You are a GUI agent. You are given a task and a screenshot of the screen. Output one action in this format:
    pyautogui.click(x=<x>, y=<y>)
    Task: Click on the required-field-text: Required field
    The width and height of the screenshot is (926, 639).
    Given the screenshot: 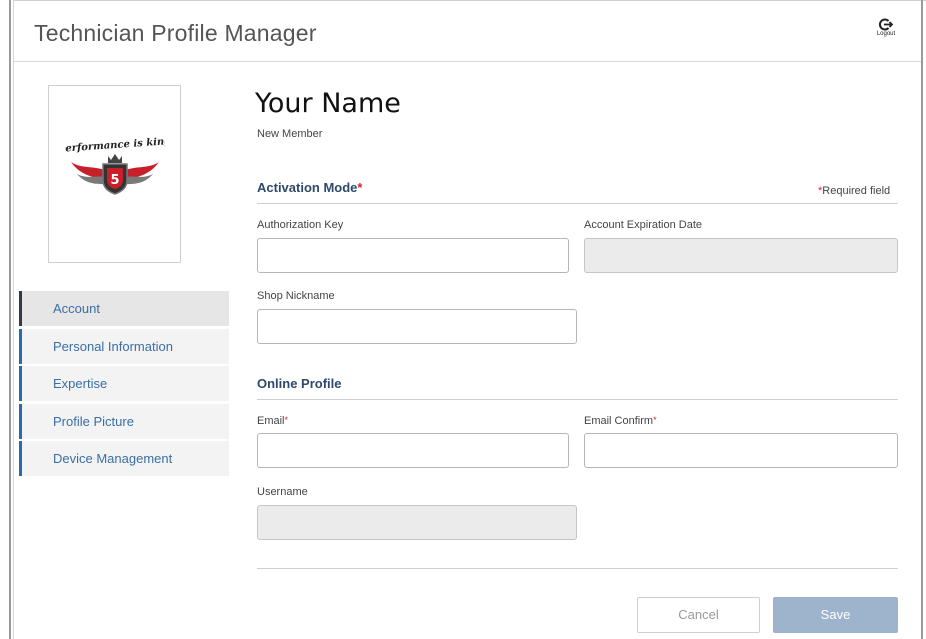 What is the action you would take?
    pyautogui.click(x=856, y=191)
    